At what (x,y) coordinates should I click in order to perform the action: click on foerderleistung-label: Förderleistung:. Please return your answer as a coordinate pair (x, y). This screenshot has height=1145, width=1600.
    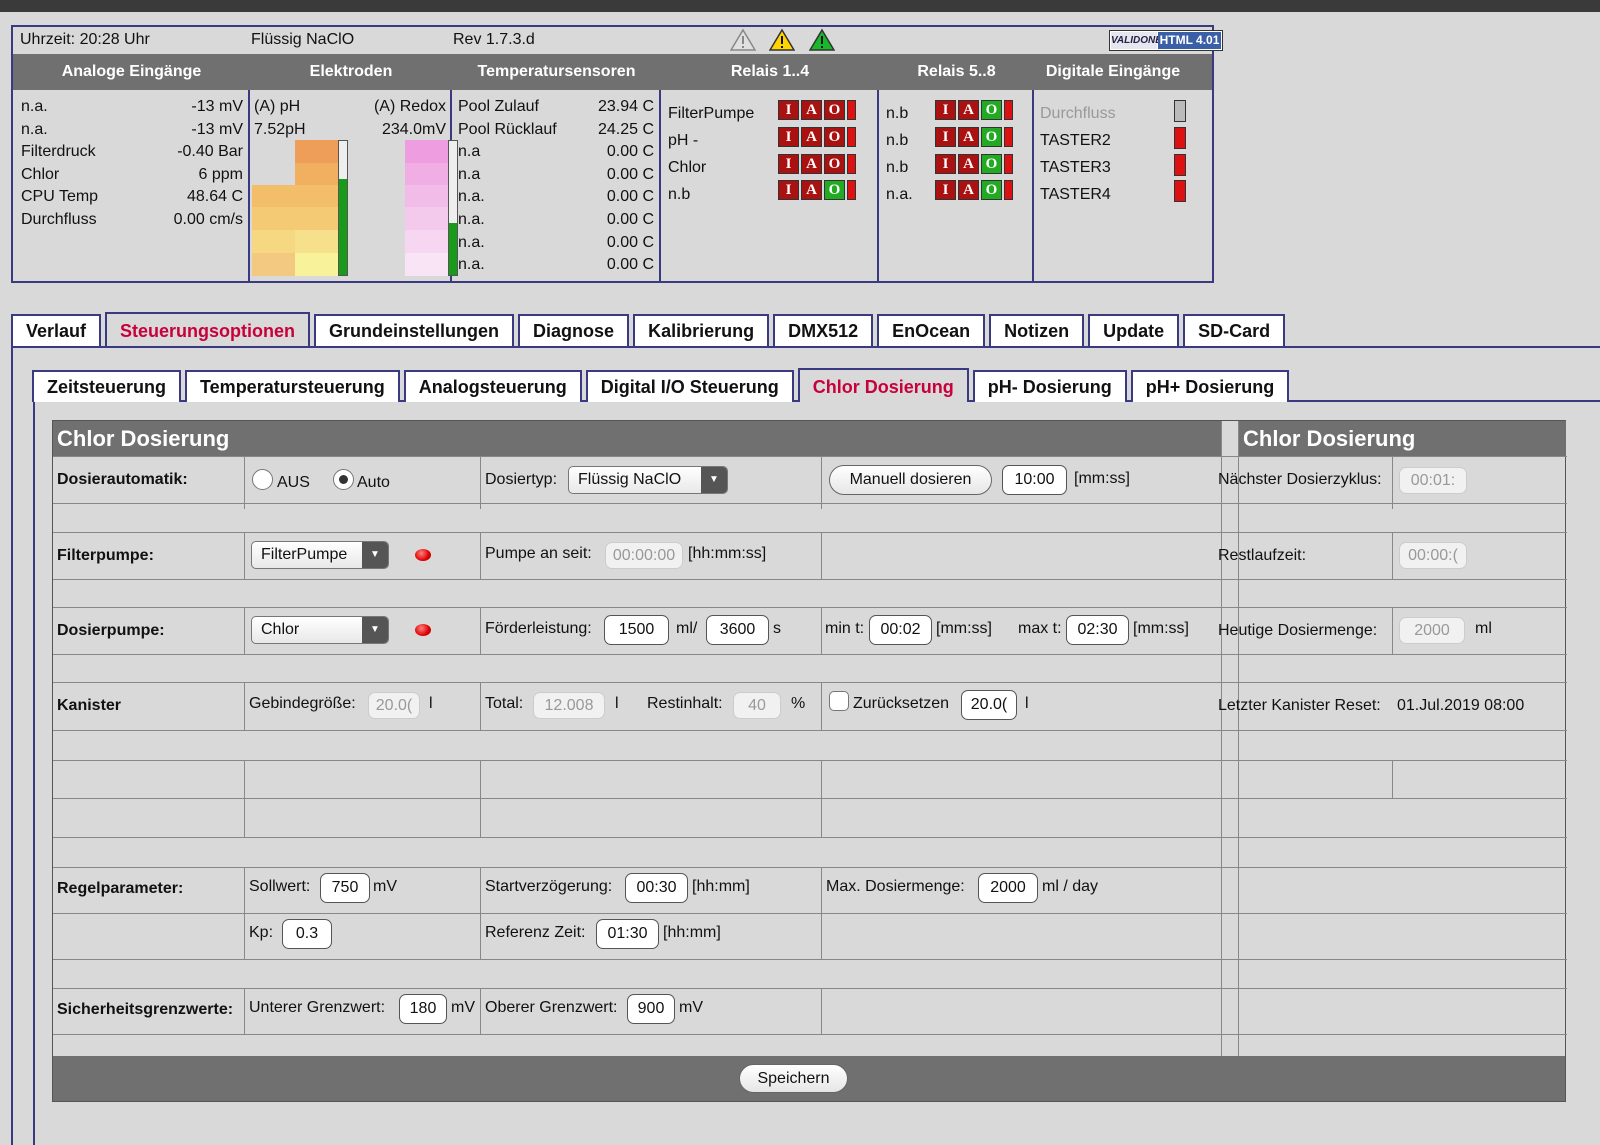
    Looking at the image, I should click on (538, 628).